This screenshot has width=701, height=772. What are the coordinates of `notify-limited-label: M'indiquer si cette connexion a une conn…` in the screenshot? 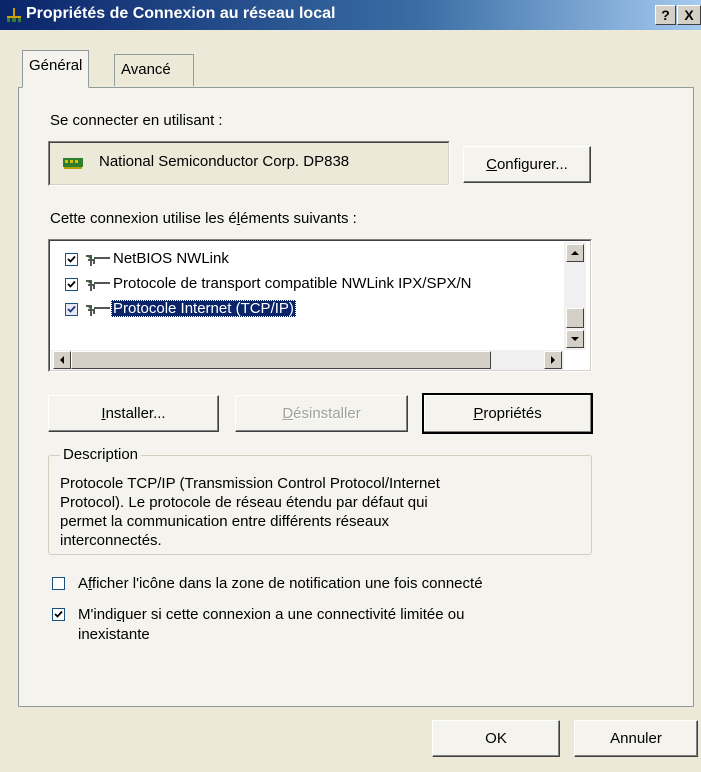 It's located at (271, 614).